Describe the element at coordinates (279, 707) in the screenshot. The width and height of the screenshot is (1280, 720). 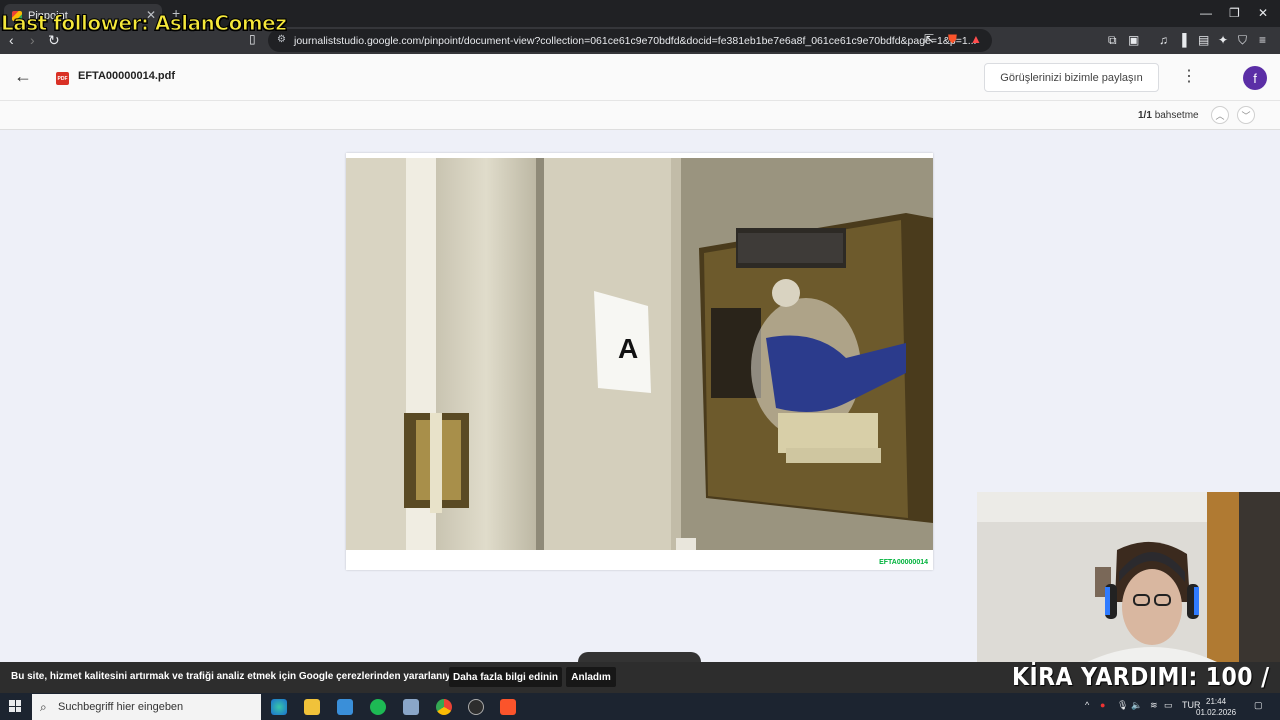
I see `edge-icon` at that location.